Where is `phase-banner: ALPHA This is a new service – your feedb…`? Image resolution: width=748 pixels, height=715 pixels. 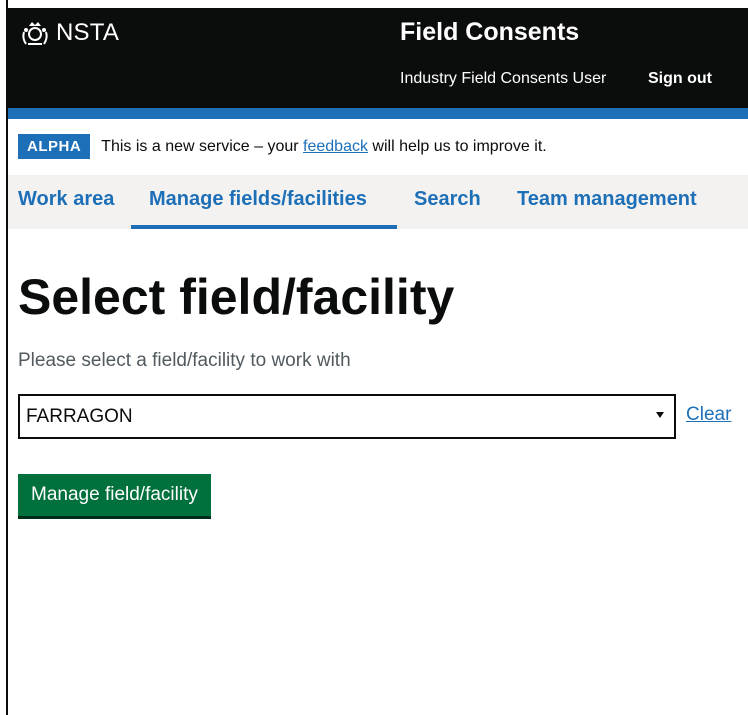
phase-banner: ALPHA This is a new service – your feedb… is located at coordinates (282, 146).